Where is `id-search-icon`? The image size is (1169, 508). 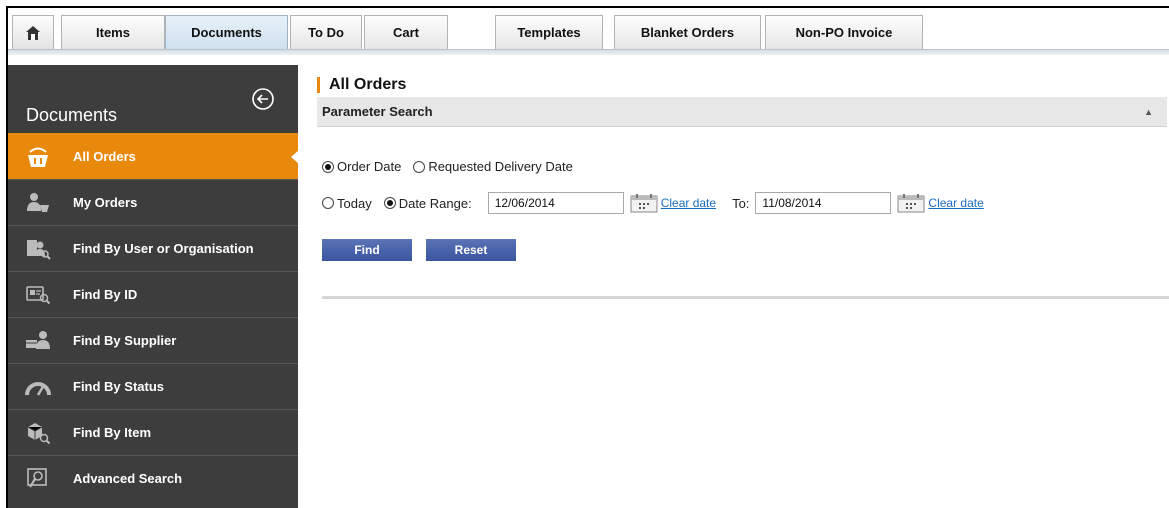
id-search-icon is located at coordinates (38, 295).